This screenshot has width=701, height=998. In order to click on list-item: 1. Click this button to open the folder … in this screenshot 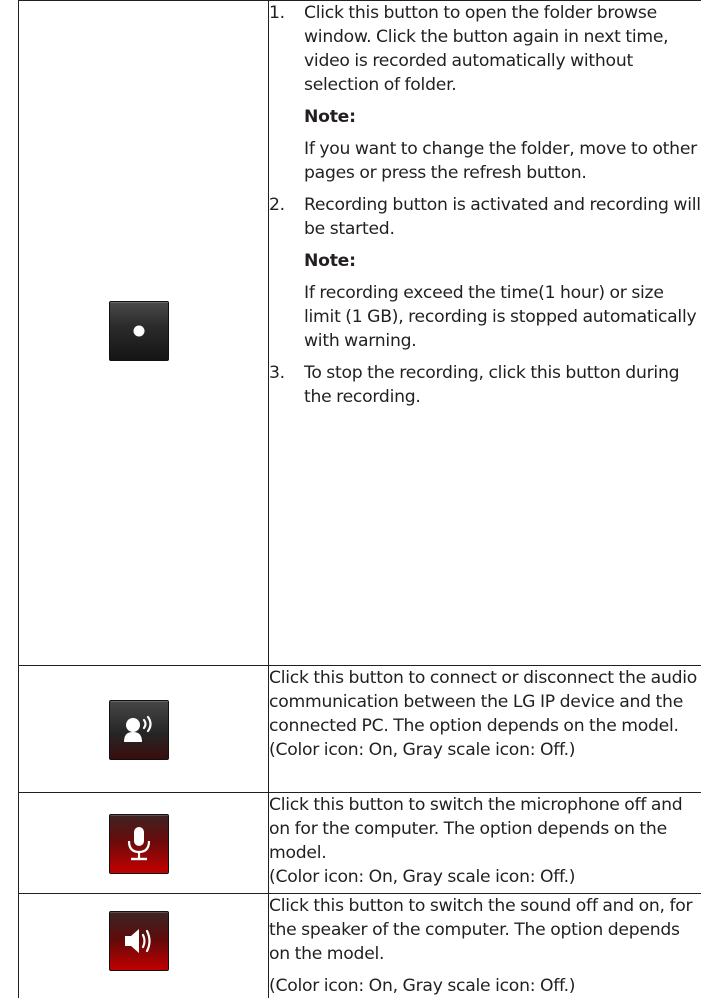, I will do `click(485, 93)`.